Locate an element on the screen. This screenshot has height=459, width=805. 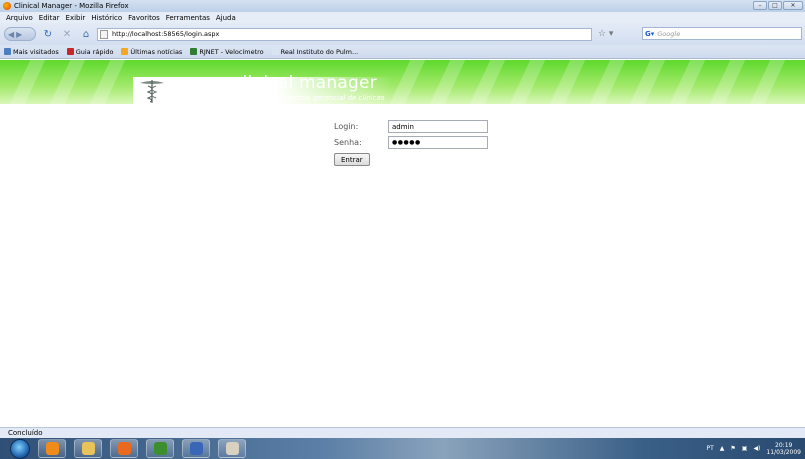
search-box: G▾ Google ⌕ is located at coordinates (722, 33).